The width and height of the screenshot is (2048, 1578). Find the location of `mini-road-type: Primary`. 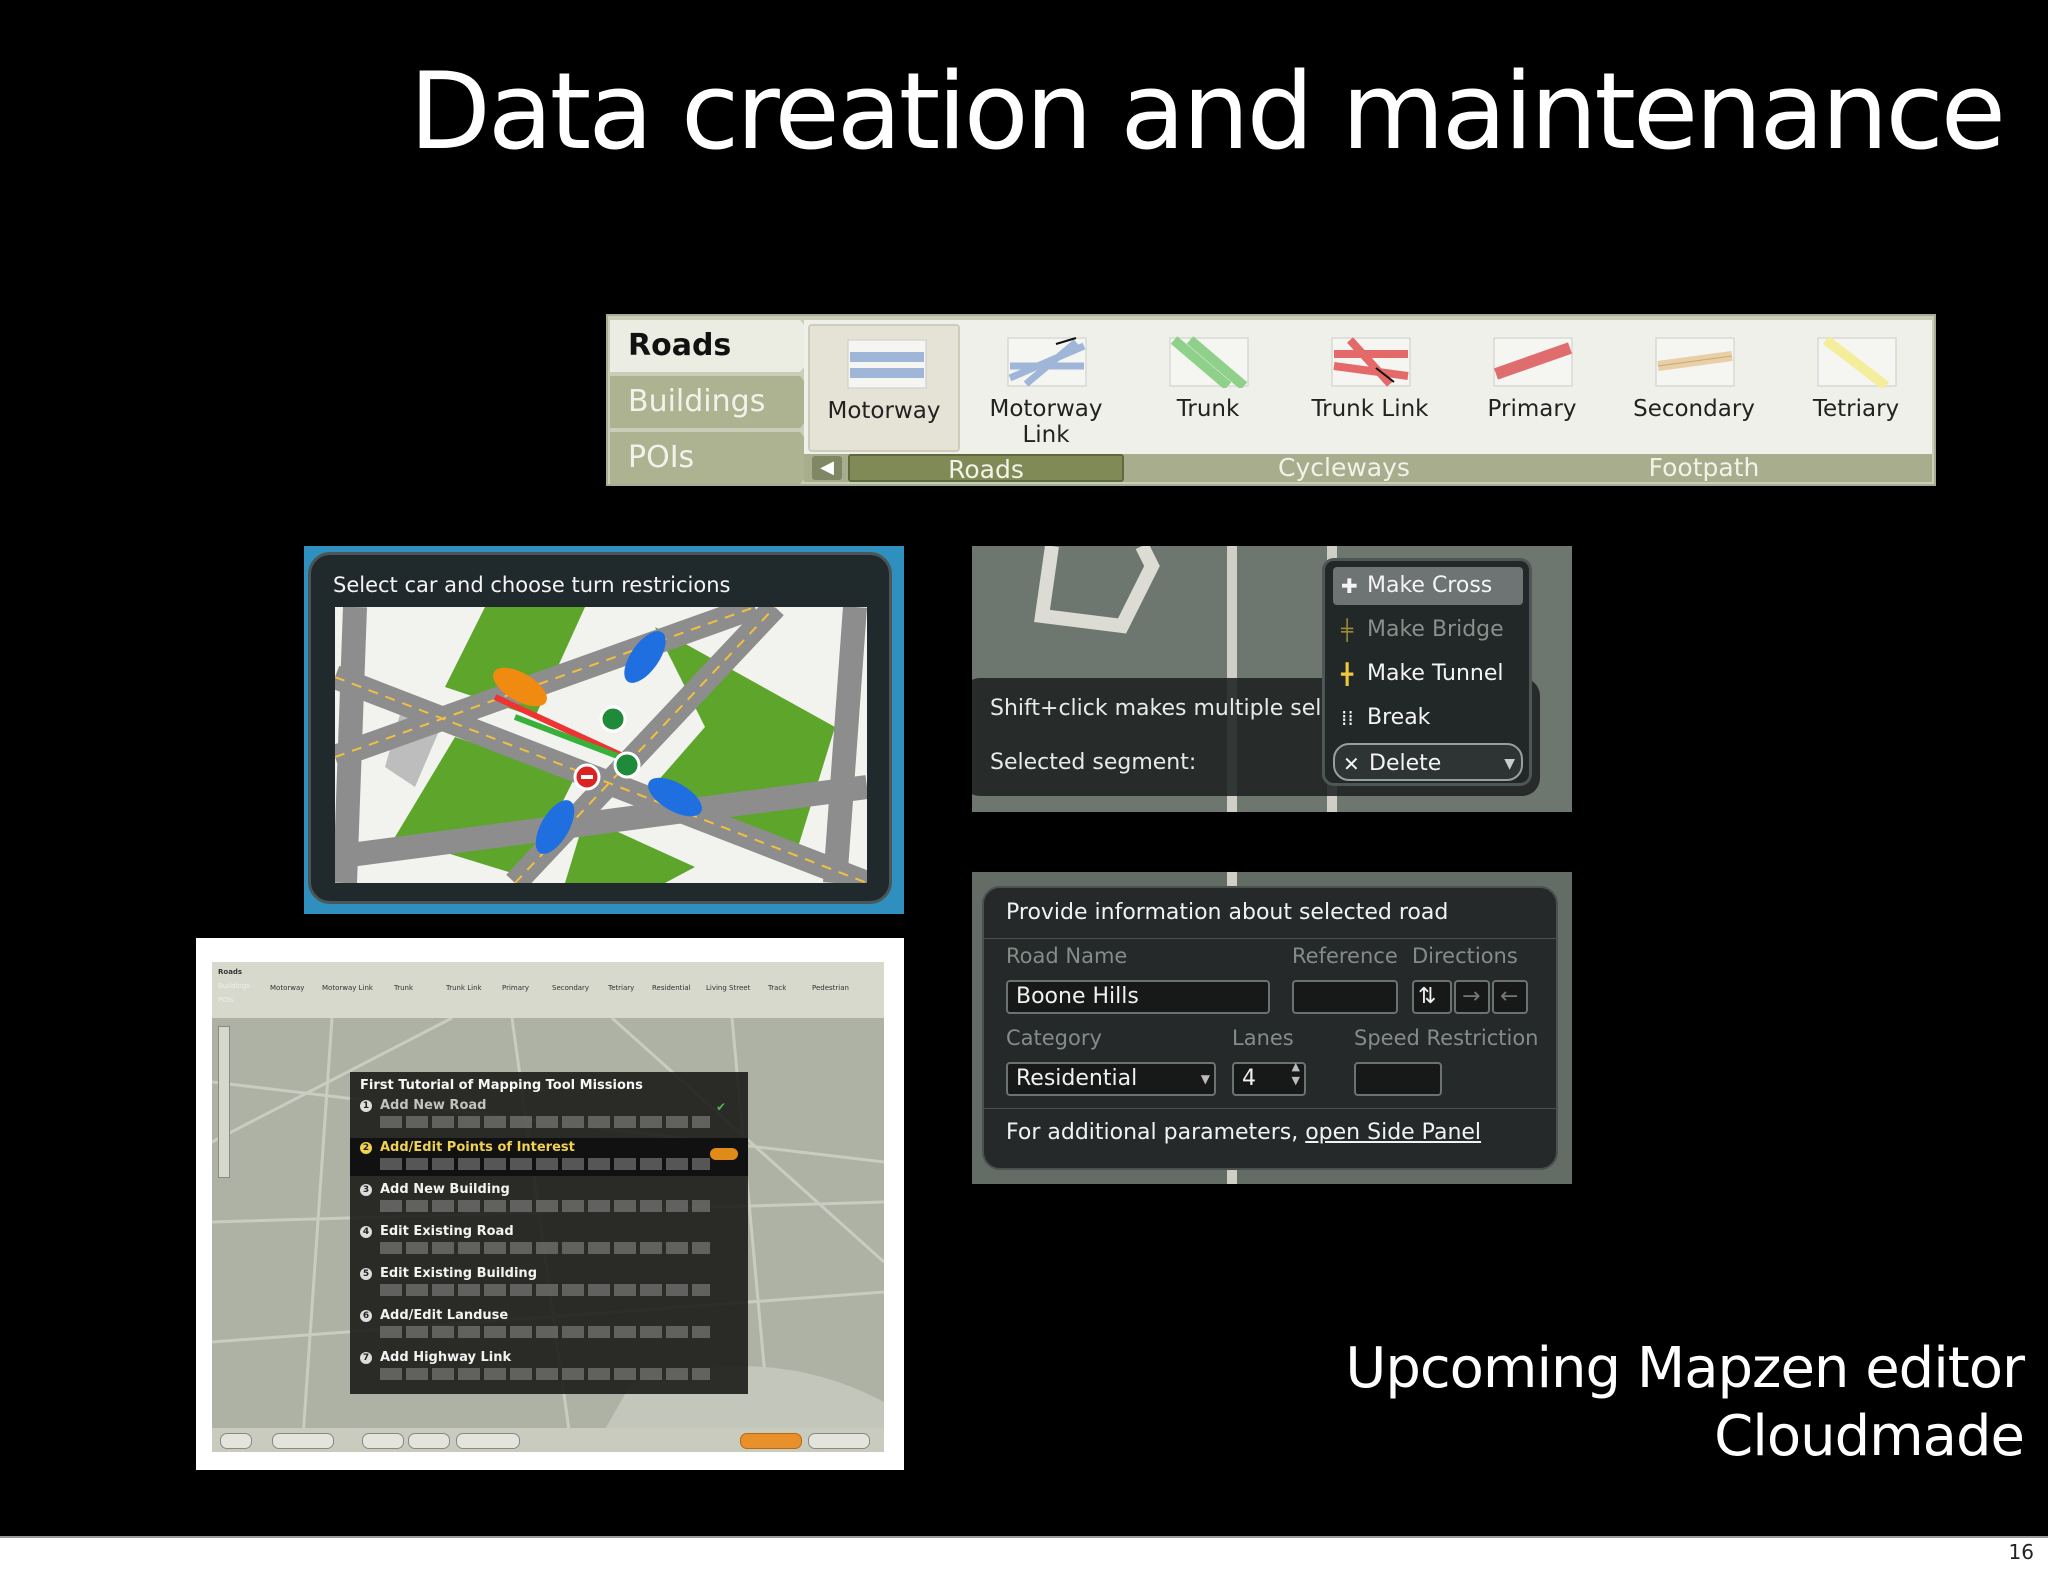

mini-road-type: Primary is located at coordinates (515, 988).